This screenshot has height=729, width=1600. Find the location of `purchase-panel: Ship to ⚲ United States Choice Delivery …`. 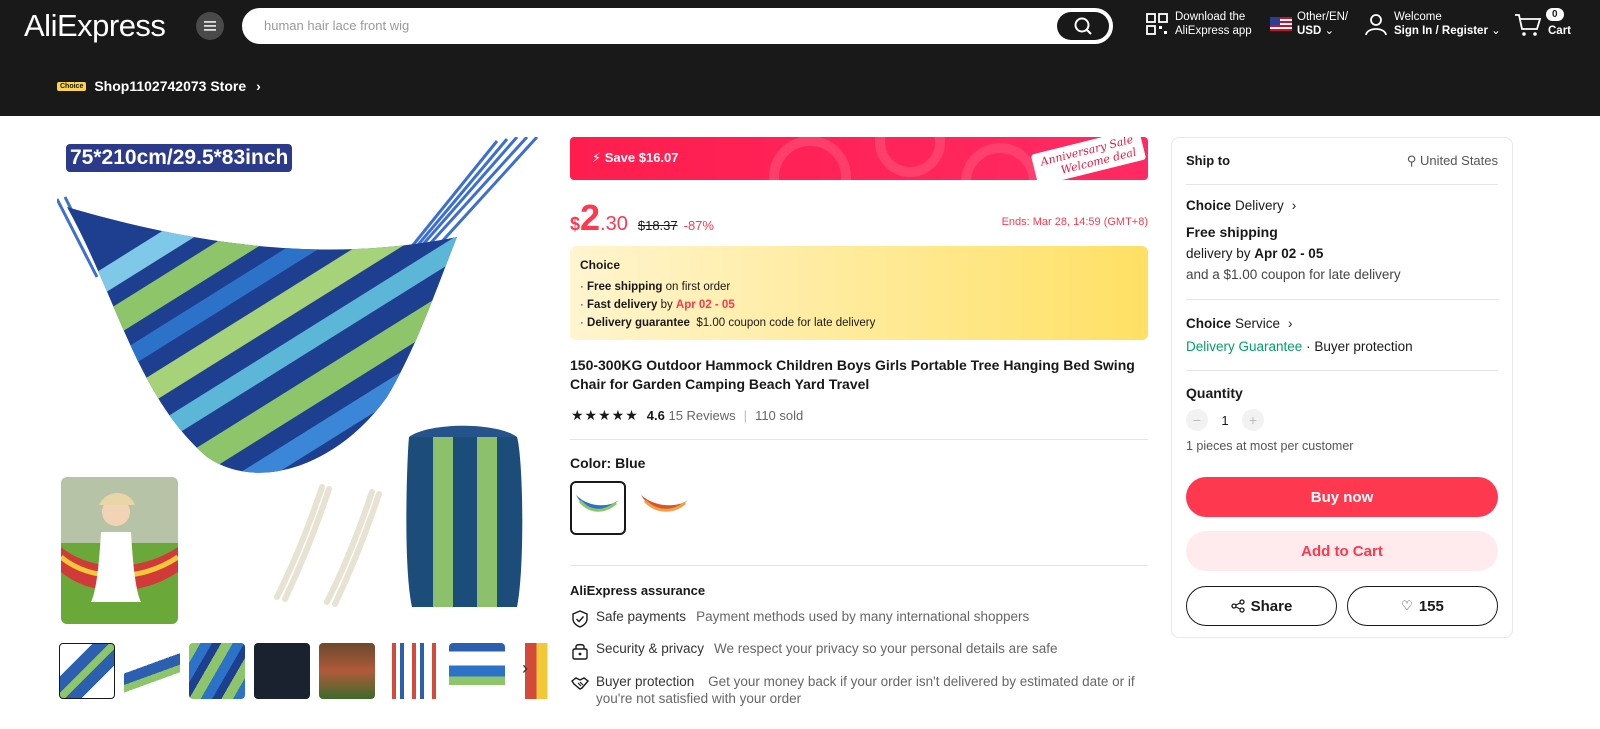

purchase-panel: Ship to ⚲ United States Choice Delivery … is located at coordinates (1342, 387).